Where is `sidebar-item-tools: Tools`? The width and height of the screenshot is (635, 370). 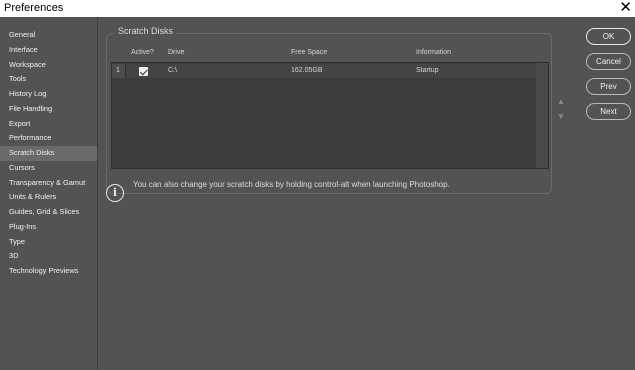
sidebar-item-tools: Tools is located at coordinates (48, 79).